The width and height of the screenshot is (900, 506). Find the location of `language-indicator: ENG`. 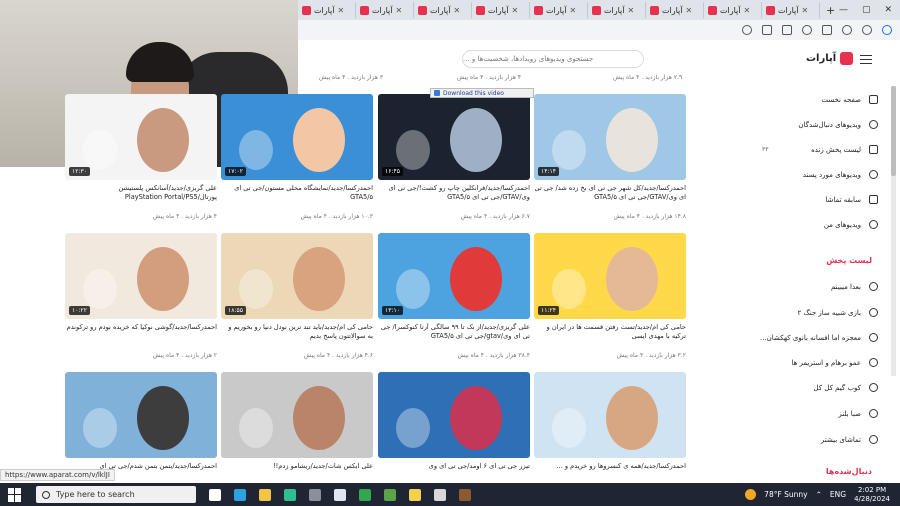

language-indicator: ENG is located at coordinates (838, 494).